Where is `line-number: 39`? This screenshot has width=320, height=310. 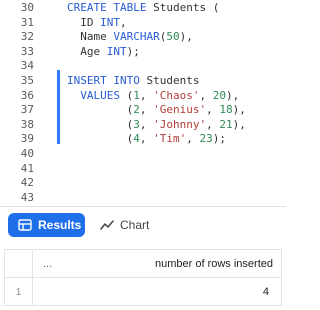 line-number: 39 is located at coordinates (27, 138).